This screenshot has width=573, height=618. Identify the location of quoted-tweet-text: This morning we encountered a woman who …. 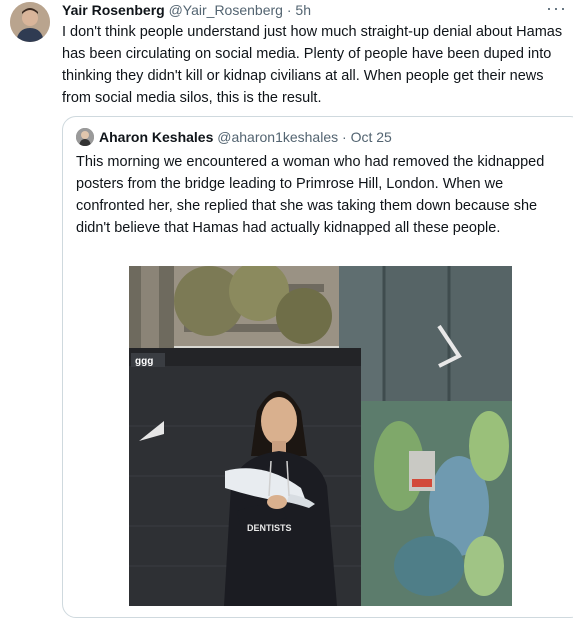
(310, 195).